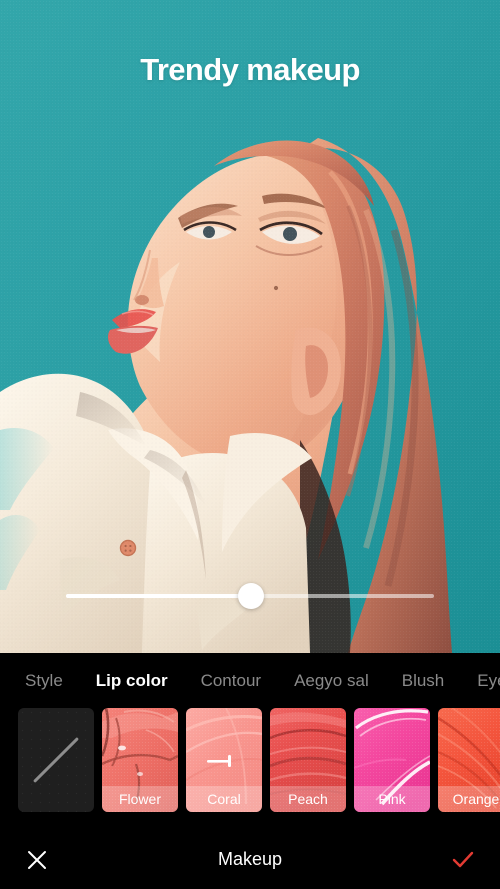  I want to click on iris-right, so click(290, 234).